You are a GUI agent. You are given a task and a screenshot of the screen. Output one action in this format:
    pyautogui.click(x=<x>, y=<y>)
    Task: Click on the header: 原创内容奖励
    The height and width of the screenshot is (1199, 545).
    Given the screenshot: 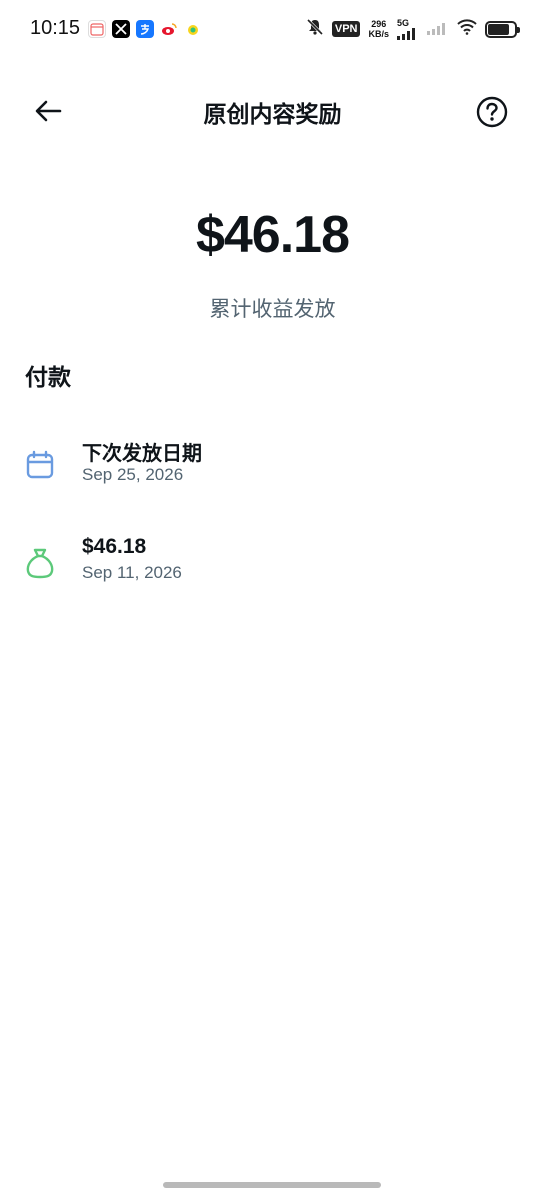 What is the action you would take?
    pyautogui.click(x=272, y=111)
    